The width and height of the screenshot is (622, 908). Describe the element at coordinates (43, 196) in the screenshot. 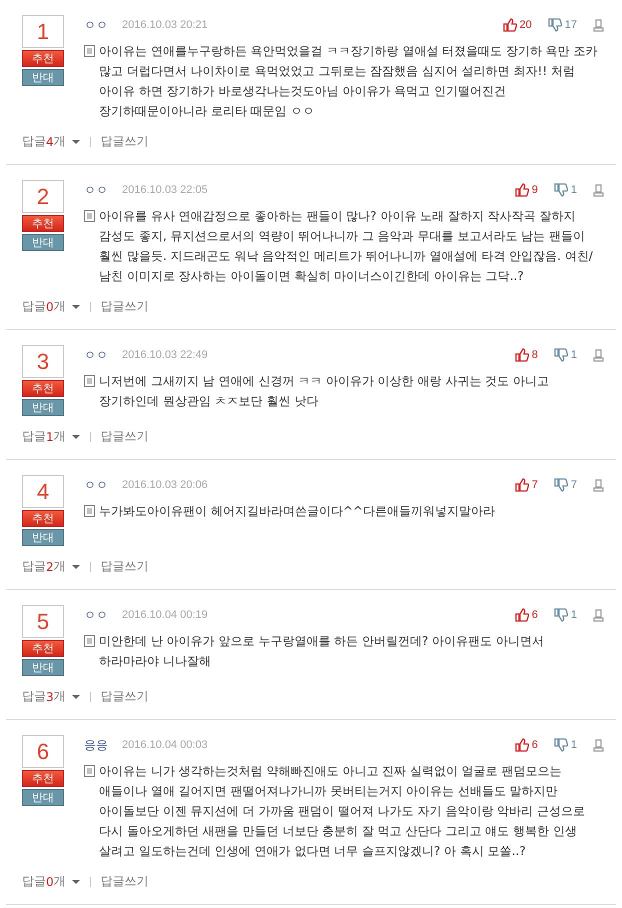

I see `rank-number: 2` at that location.